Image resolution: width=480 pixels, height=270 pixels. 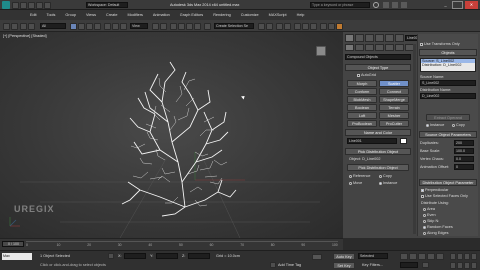 I want to click on reference-coordinate-dropdown: View, so click(x=139, y=26).